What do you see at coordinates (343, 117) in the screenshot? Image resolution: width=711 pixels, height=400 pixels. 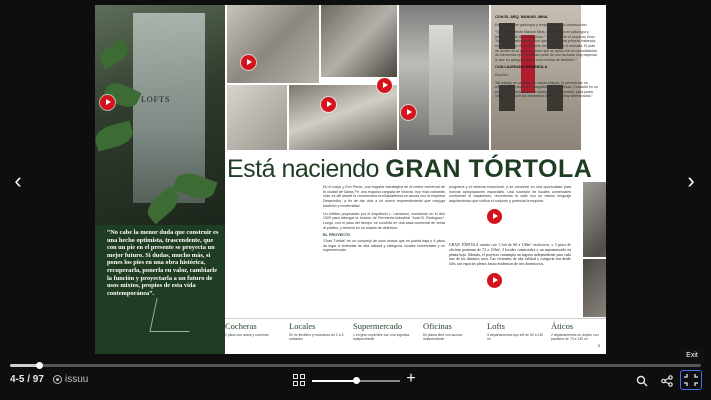 I see `restoration-photo` at bounding box center [343, 117].